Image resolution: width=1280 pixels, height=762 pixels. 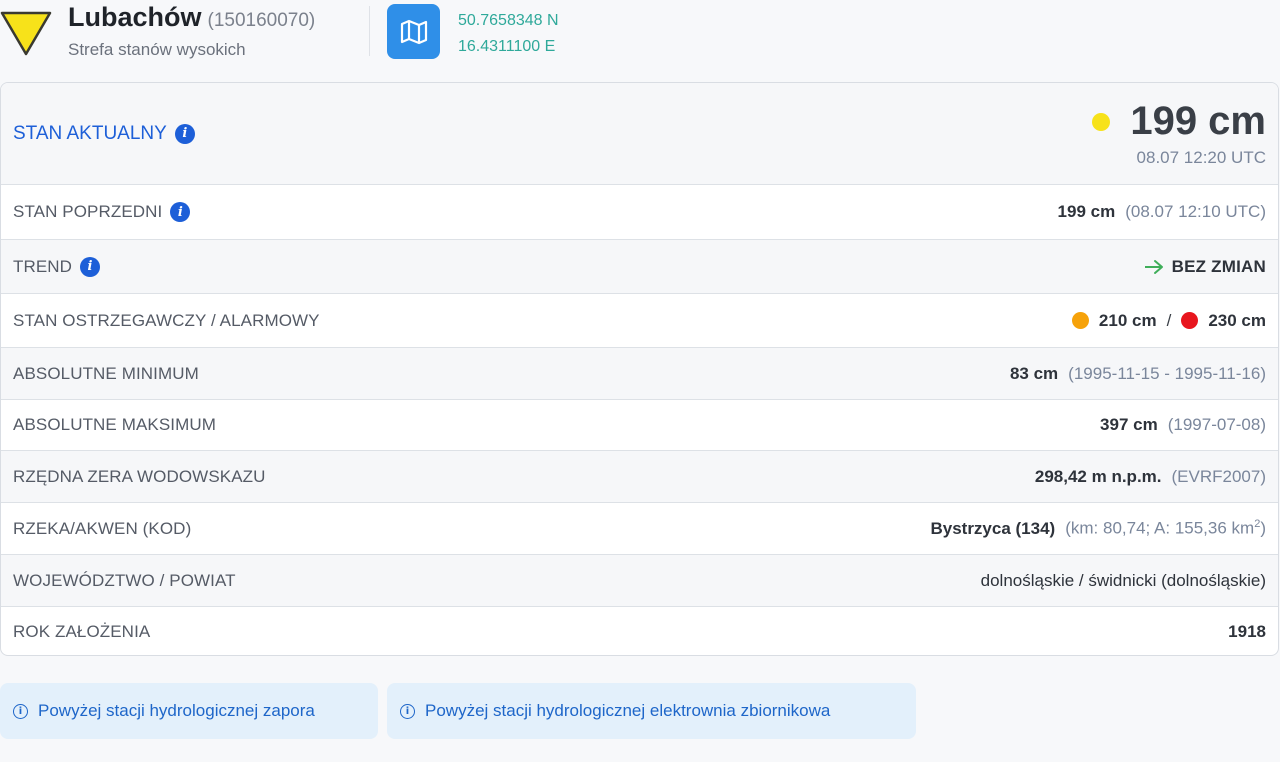 I want to click on current-state-row: STAN AKTUALNY i 199 cm 08.07 12:20 UTC, so click(x=639, y=133).